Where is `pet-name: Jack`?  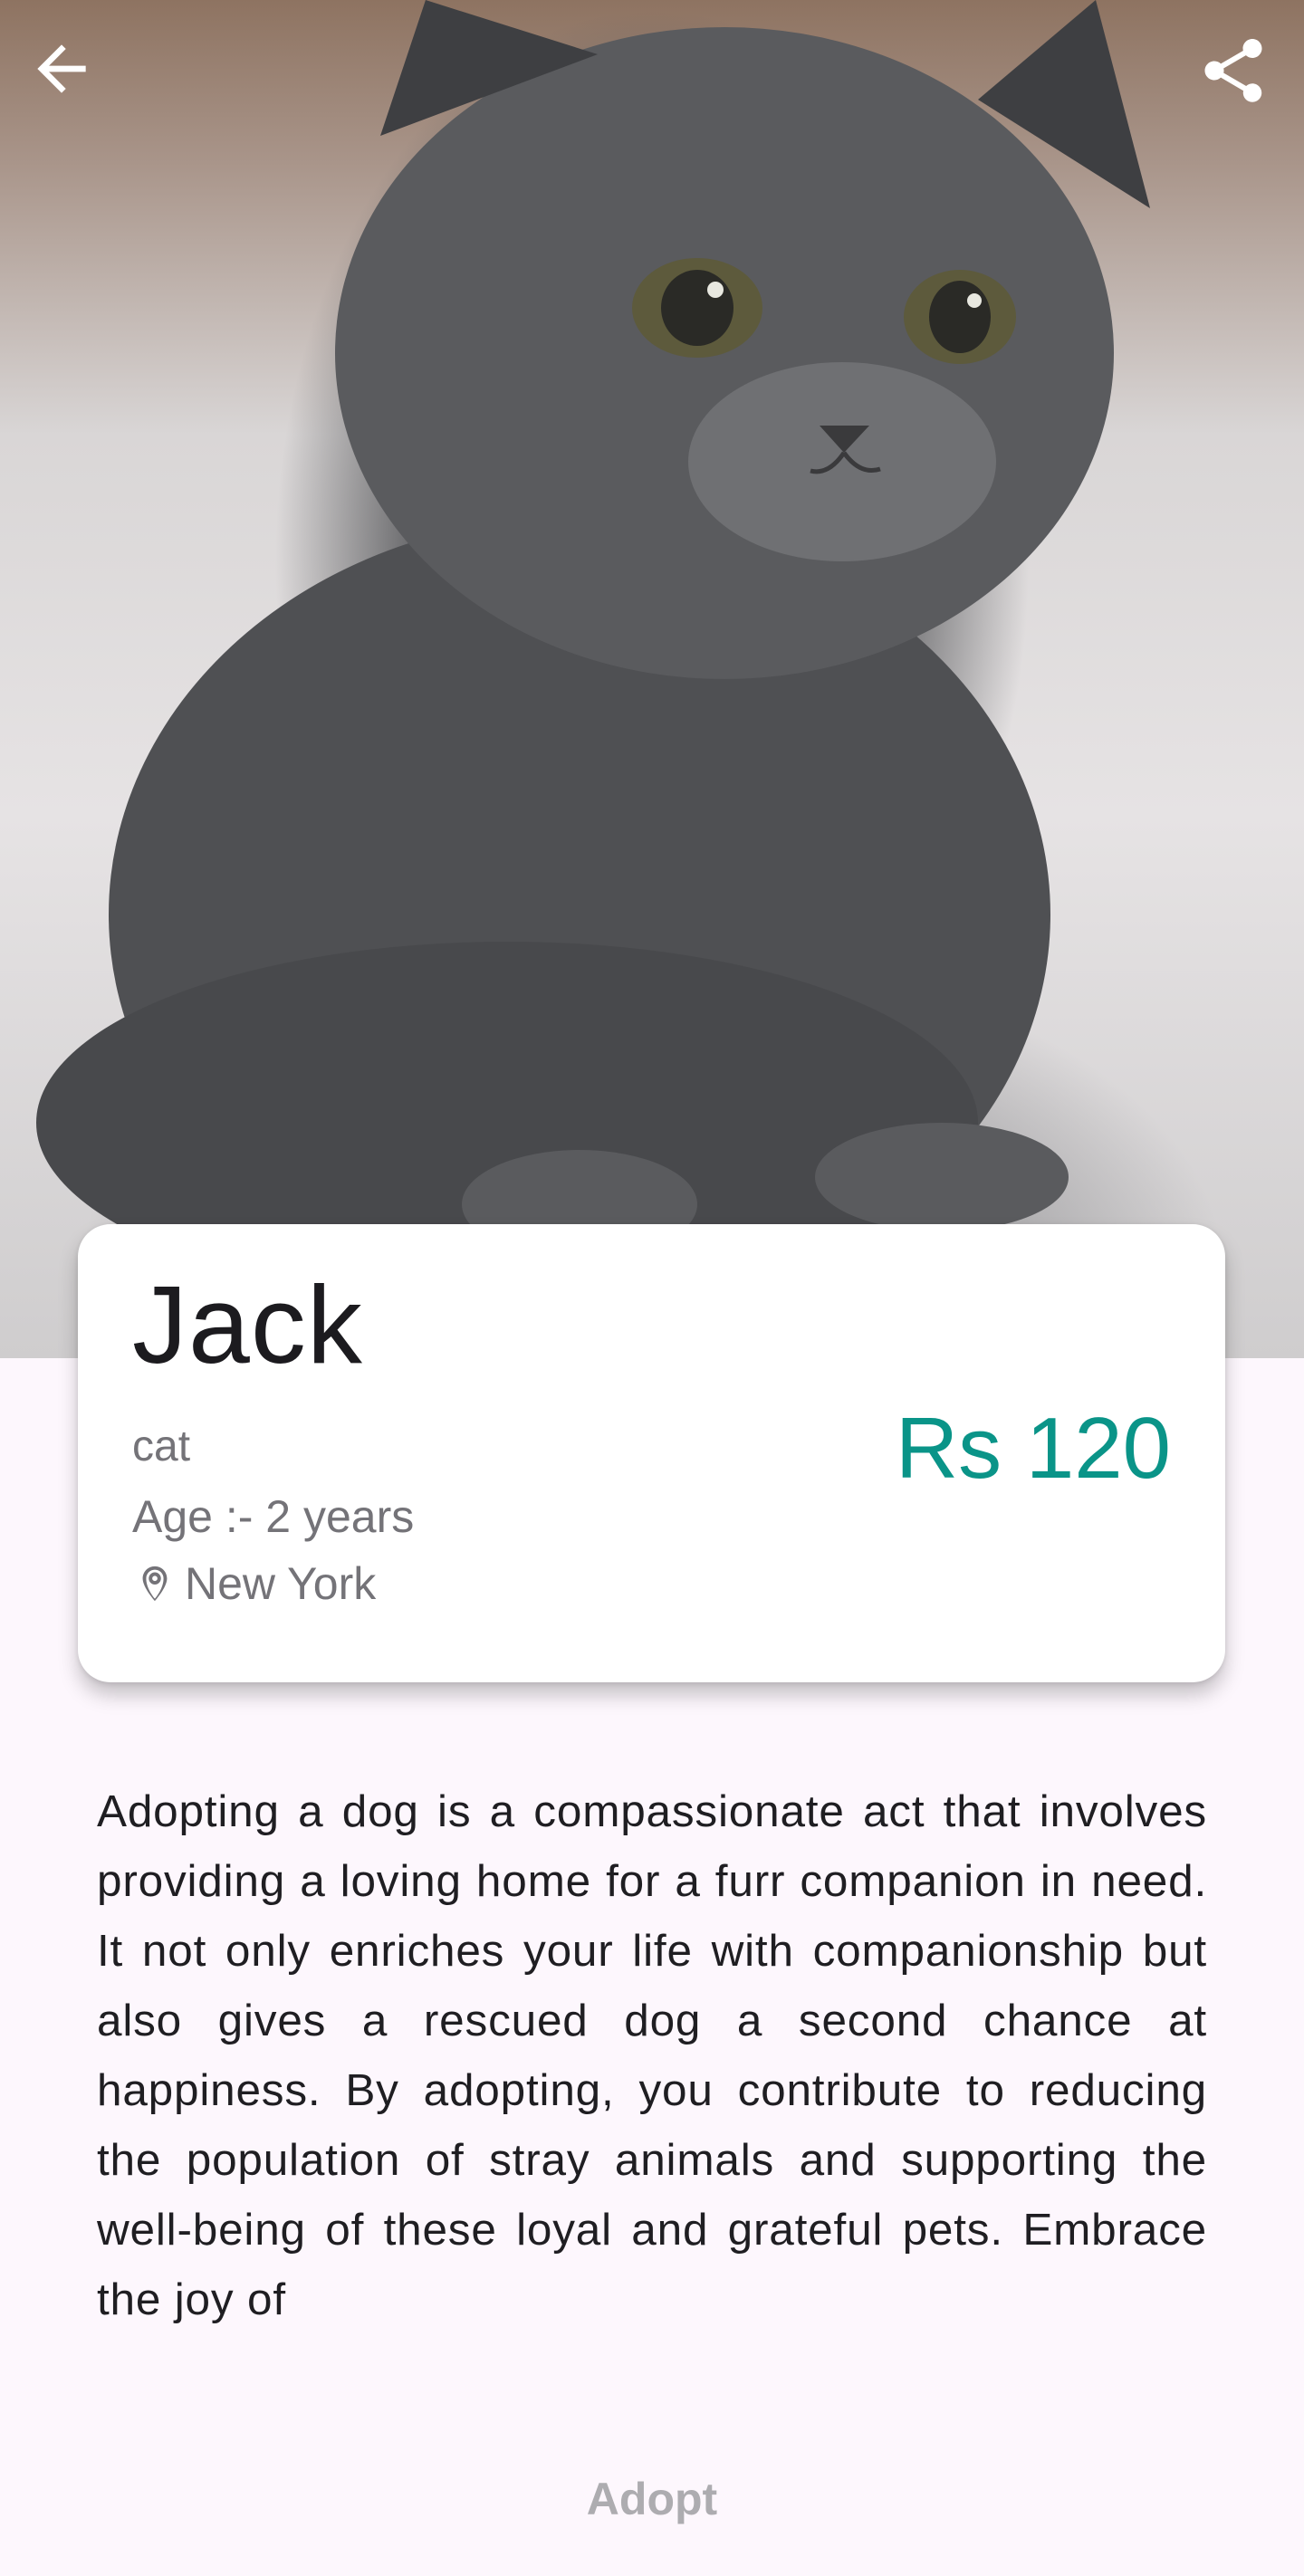 pet-name: Jack is located at coordinates (247, 1324).